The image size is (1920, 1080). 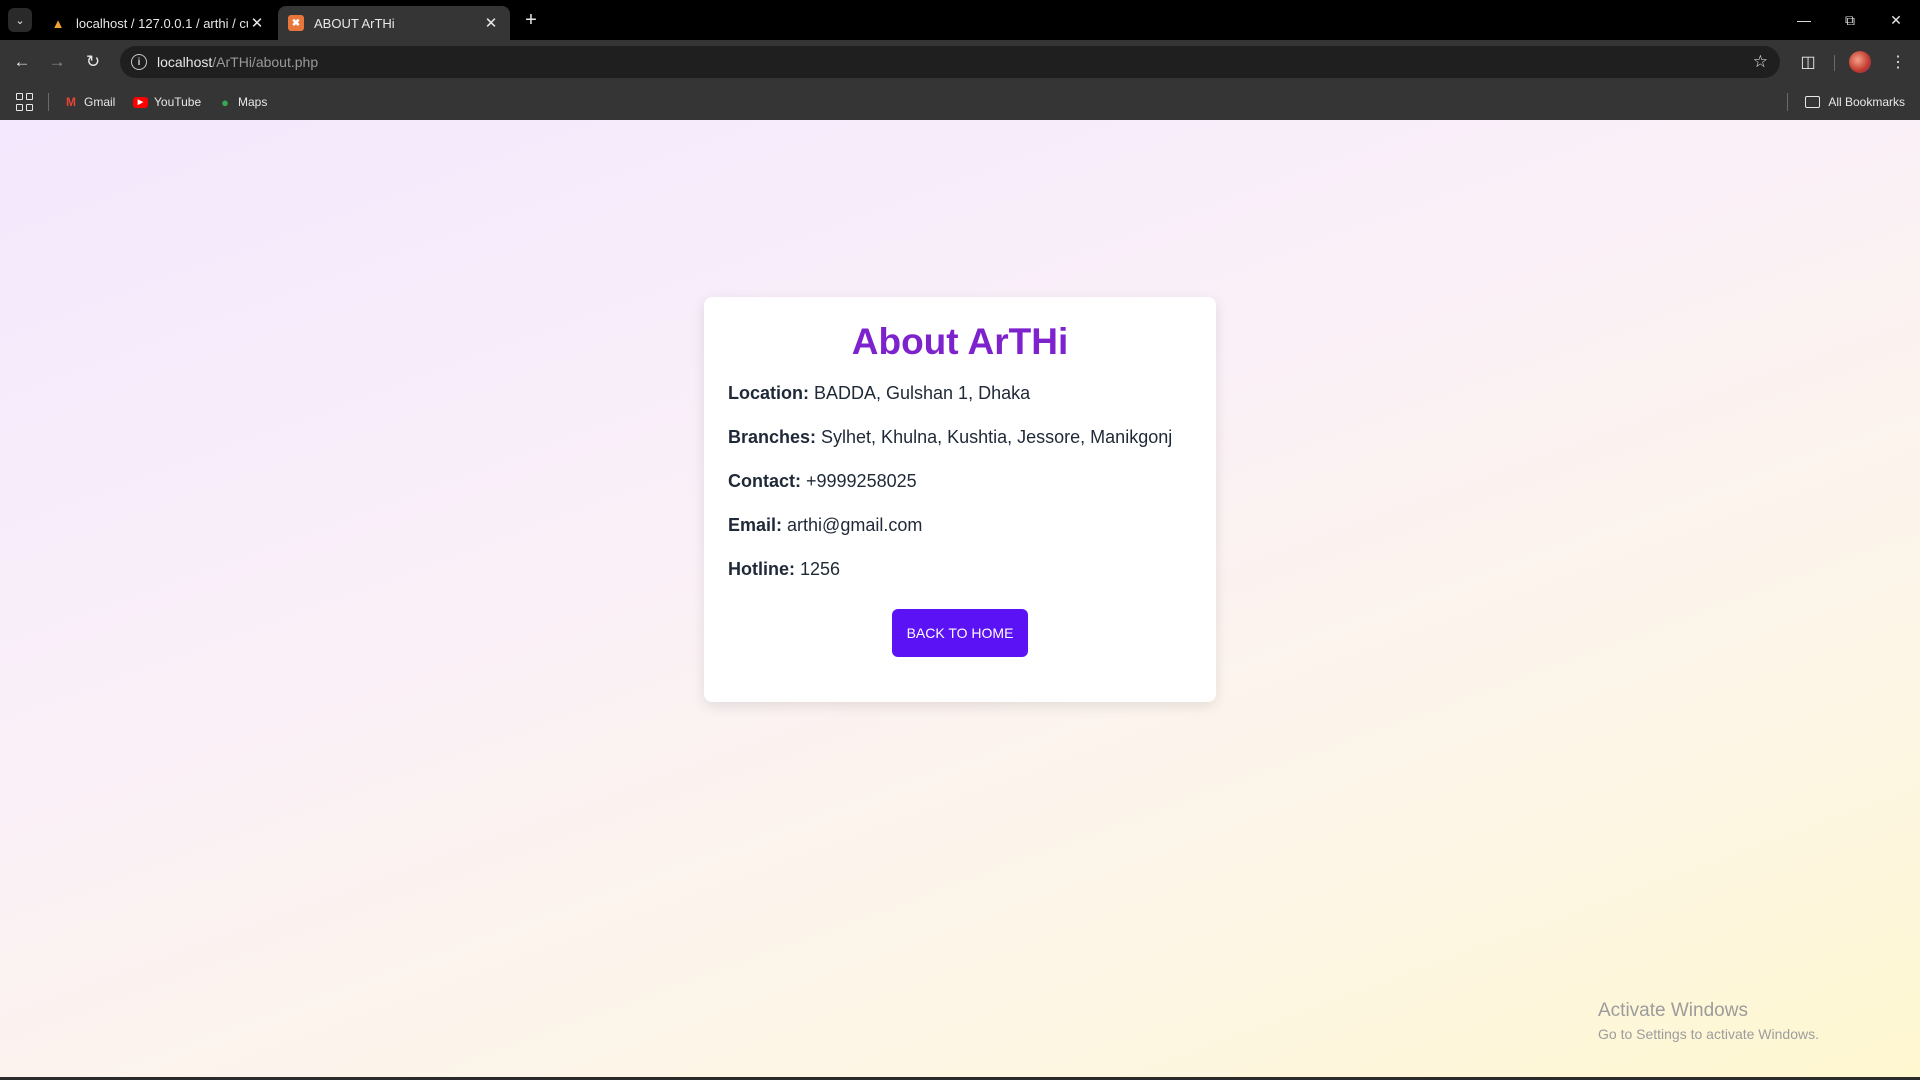 I want to click on restore-icon: ⧉, so click(x=1850, y=20).